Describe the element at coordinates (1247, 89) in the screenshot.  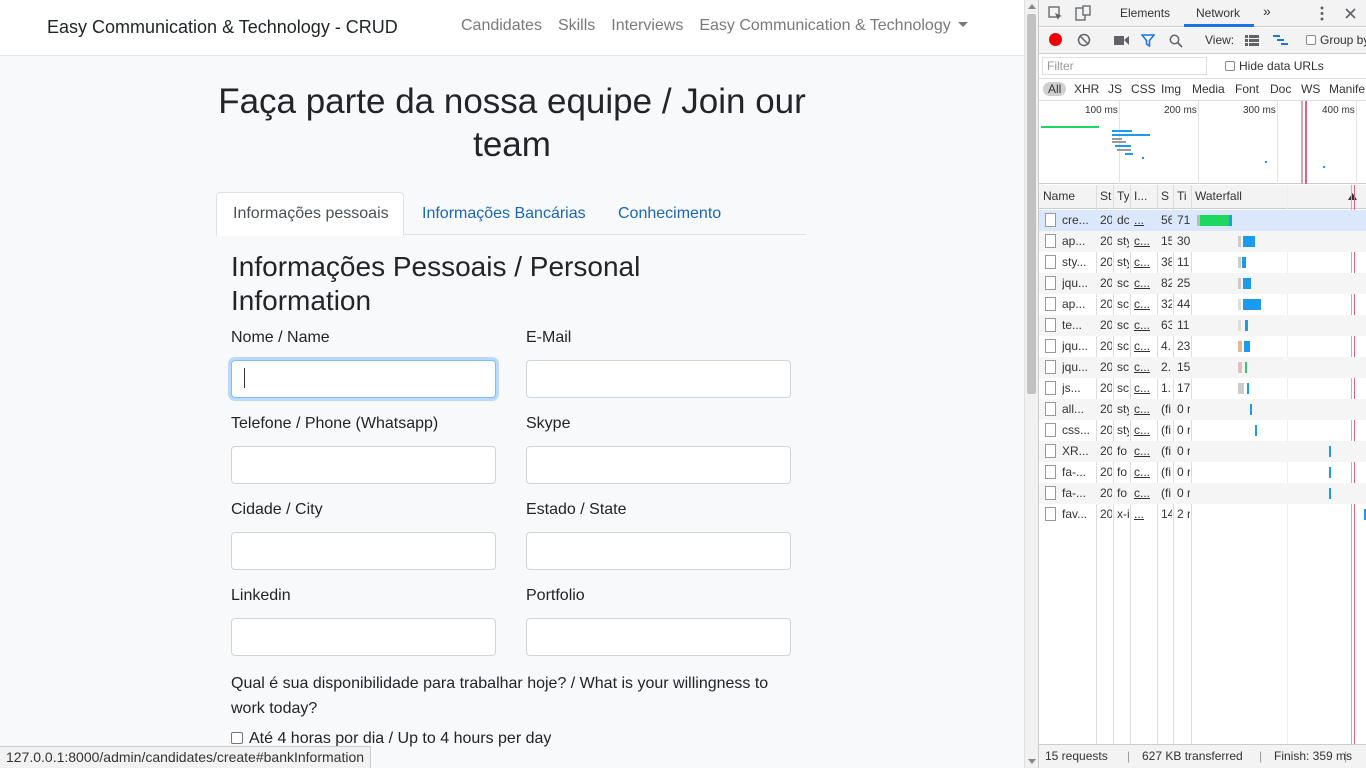
I see `type-filter-font: Font` at that location.